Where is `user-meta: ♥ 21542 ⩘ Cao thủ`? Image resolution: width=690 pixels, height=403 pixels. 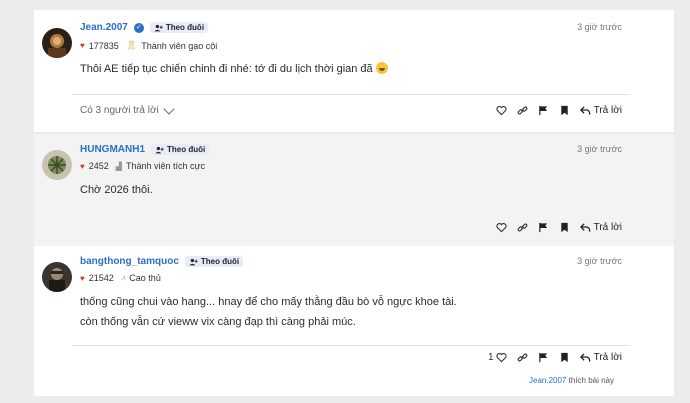
user-meta: ♥ 21542 ⩘ Cao thủ is located at coordinates (120, 278).